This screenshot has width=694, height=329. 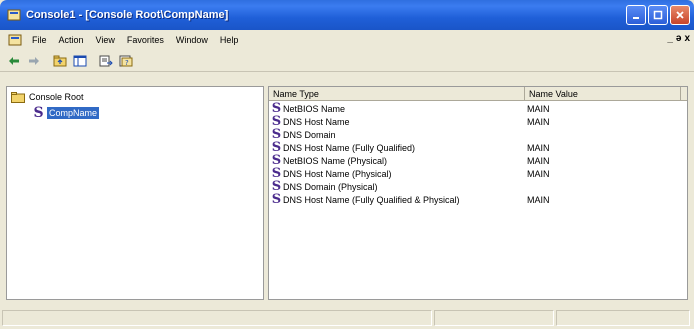 I want to click on console-document-icon, so click(x=15, y=40).